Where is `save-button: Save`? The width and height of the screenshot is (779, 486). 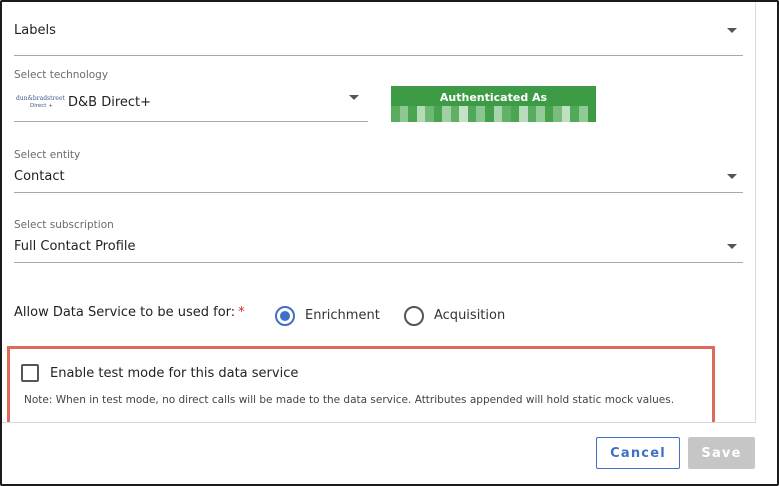
save-button: Save is located at coordinates (721, 453).